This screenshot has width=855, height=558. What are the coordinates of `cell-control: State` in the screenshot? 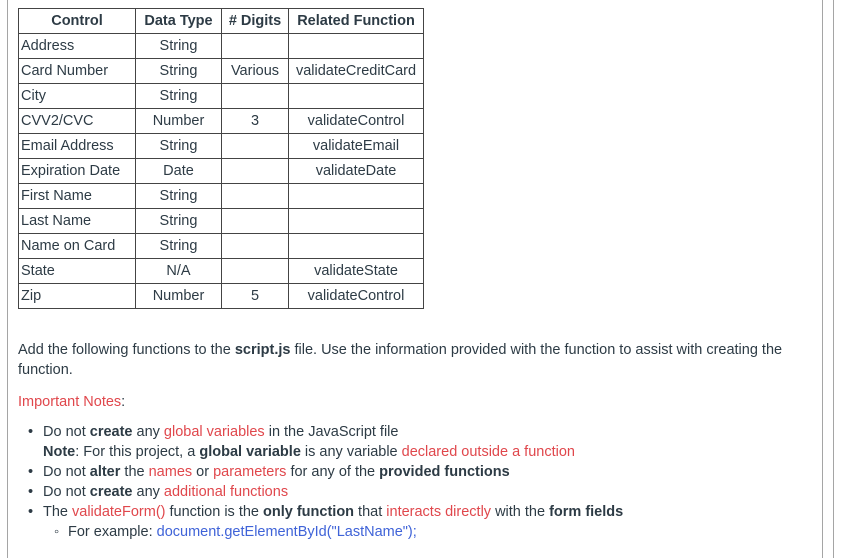 It's located at (77, 271).